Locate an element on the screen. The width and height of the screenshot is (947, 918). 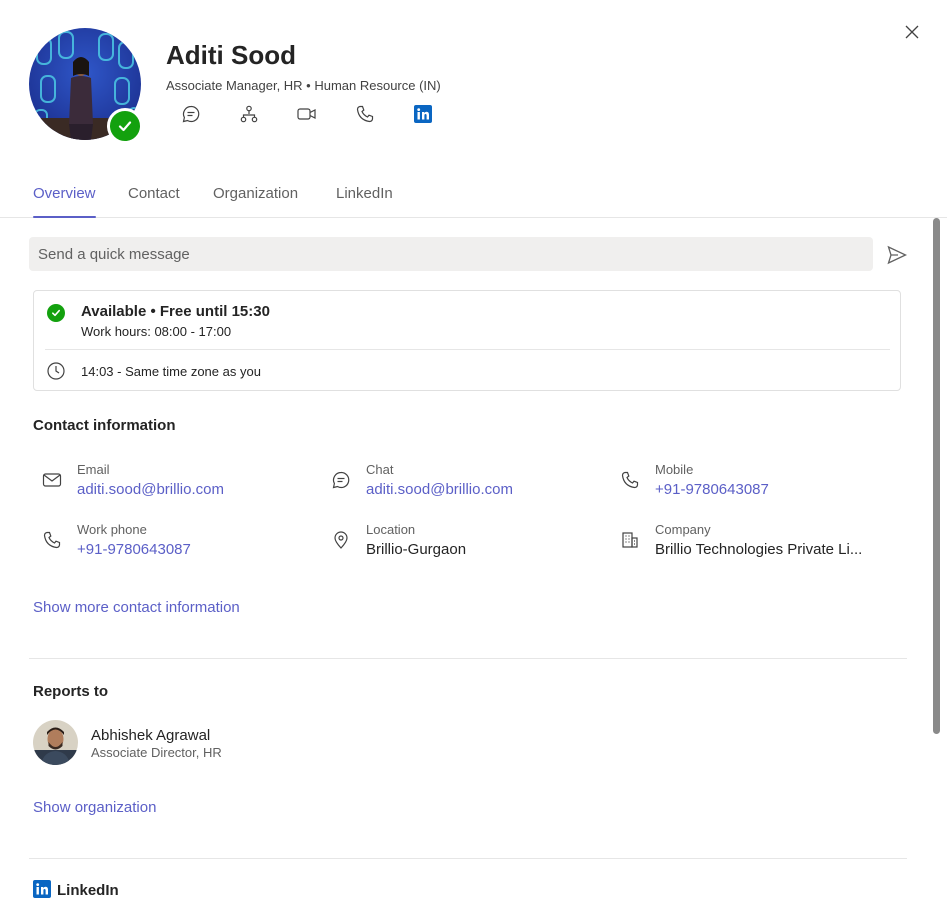
send-icon is located at coordinates (897, 255).